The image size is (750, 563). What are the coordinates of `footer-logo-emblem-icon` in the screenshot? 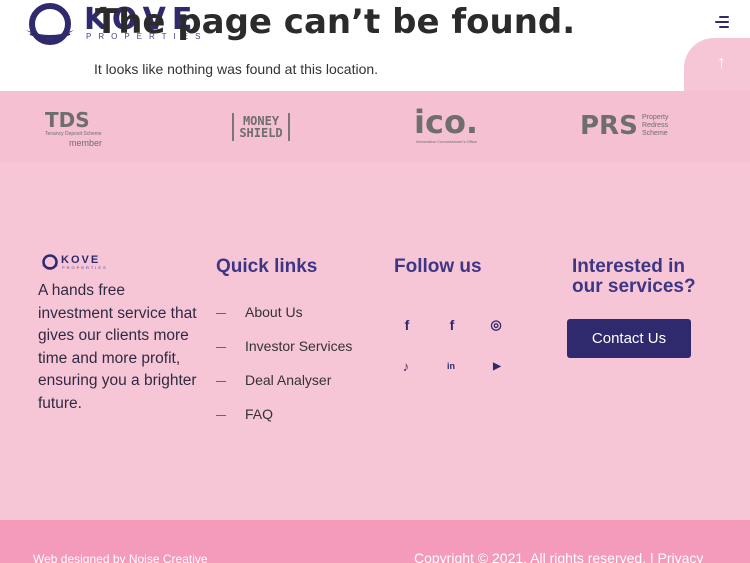 It's located at (50, 262).